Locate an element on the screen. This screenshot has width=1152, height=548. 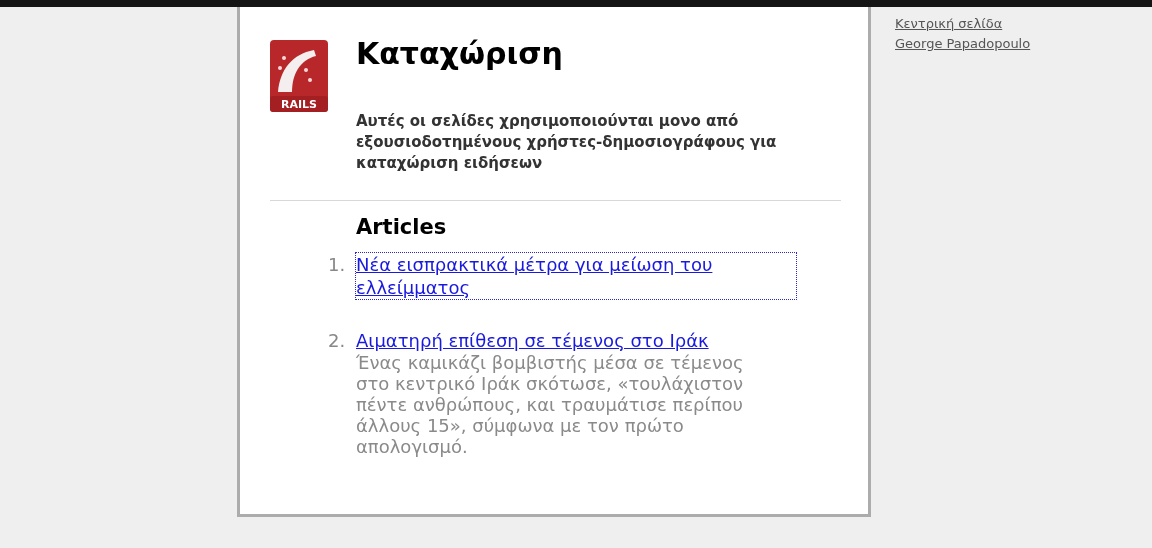
list-number: 2. is located at coordinates (337, 341).